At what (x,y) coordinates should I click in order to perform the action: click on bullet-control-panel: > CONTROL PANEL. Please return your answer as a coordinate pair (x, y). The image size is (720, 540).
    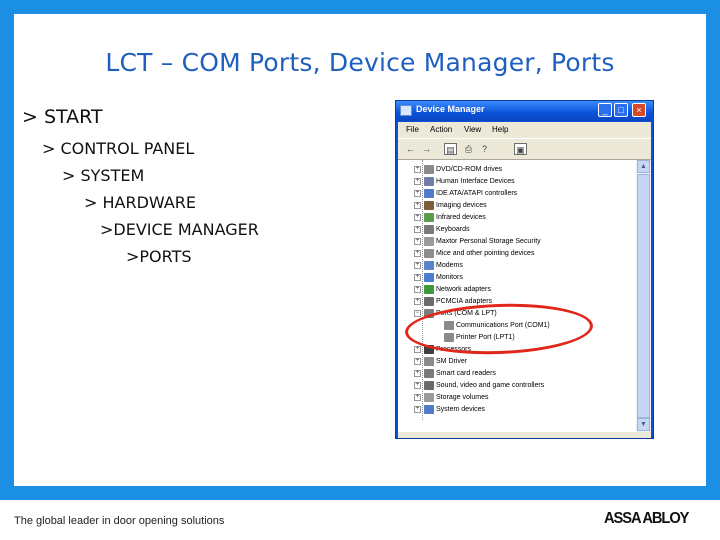
    Looking at the image, I should click on (118, 148).